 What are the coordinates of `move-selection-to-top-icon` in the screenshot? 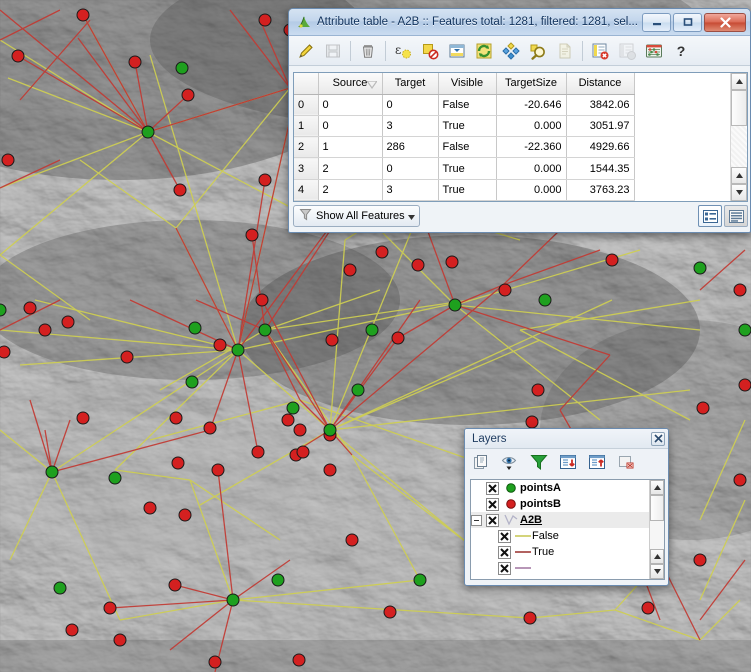 It's located at (457, 51).